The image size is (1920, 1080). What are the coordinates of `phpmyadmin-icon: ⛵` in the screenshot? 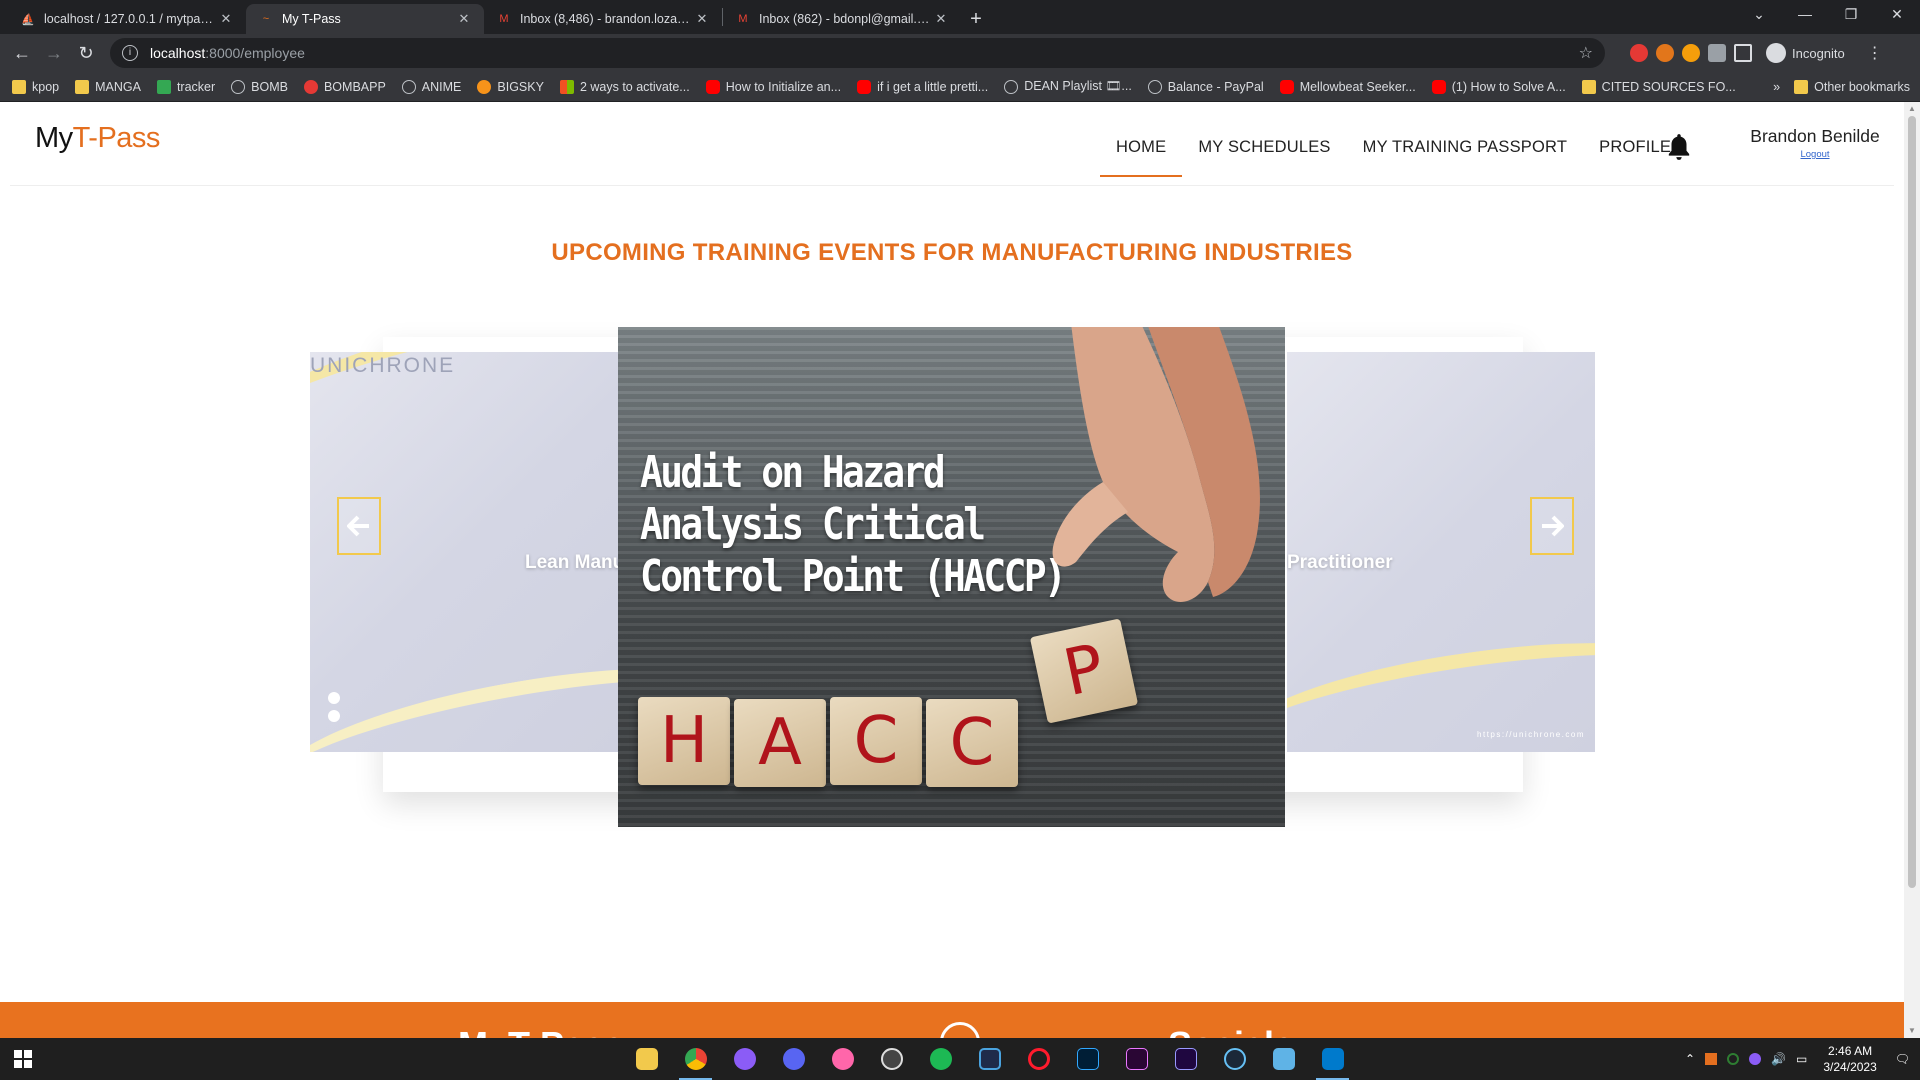 It's located at (28, 19).